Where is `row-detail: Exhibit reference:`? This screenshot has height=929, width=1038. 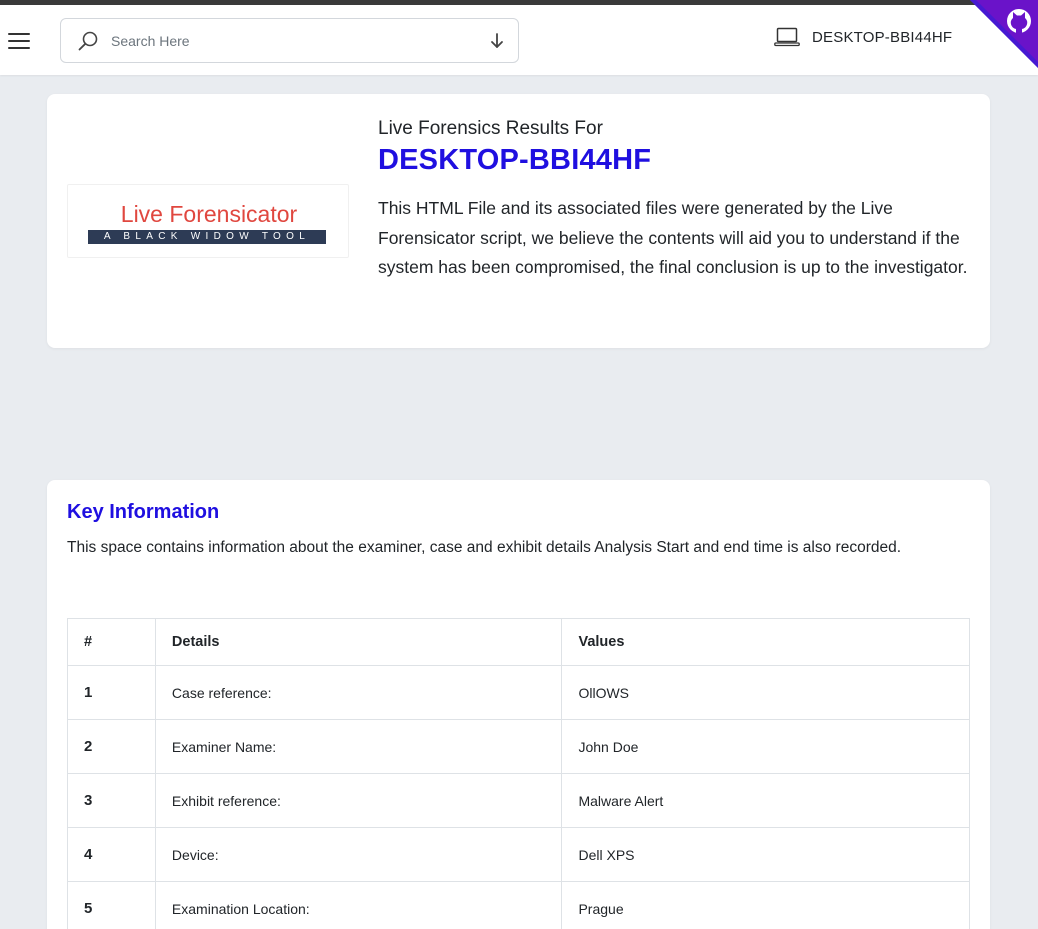
row-detail: Exhibit reference: is located at coordinates (358, 800).